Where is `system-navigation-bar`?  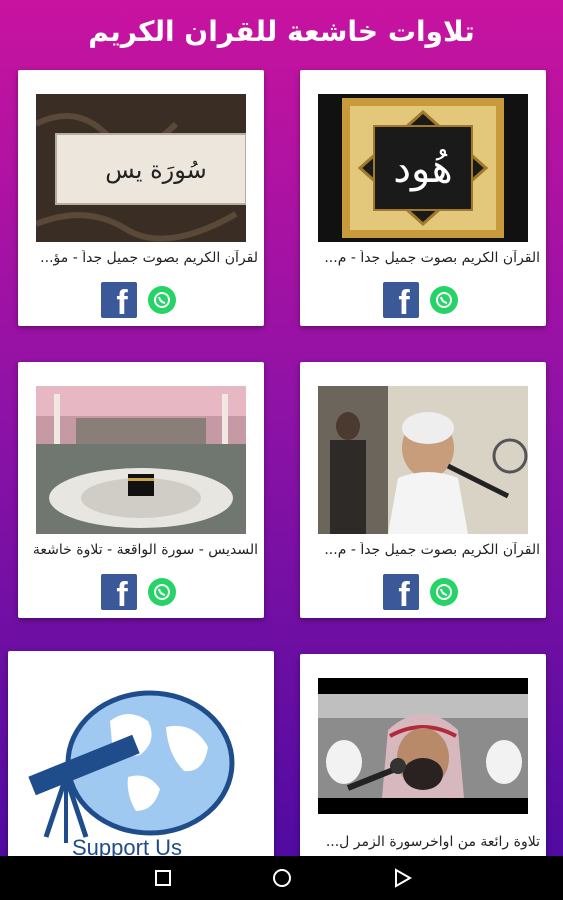 system-navigation-bar is located at coordinates (281, 878).